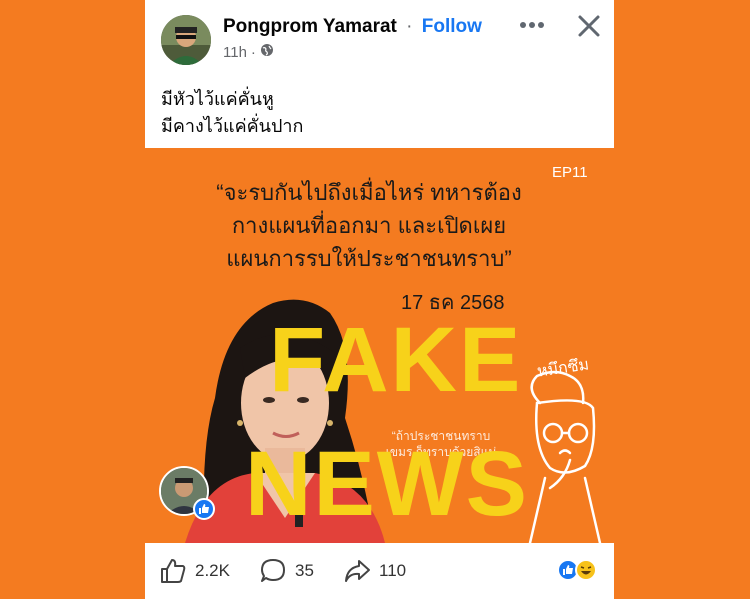  Describe the element at coordinates (396, 360) in the screenshot. I see `fake-stamp-text: FAKE` at that location.